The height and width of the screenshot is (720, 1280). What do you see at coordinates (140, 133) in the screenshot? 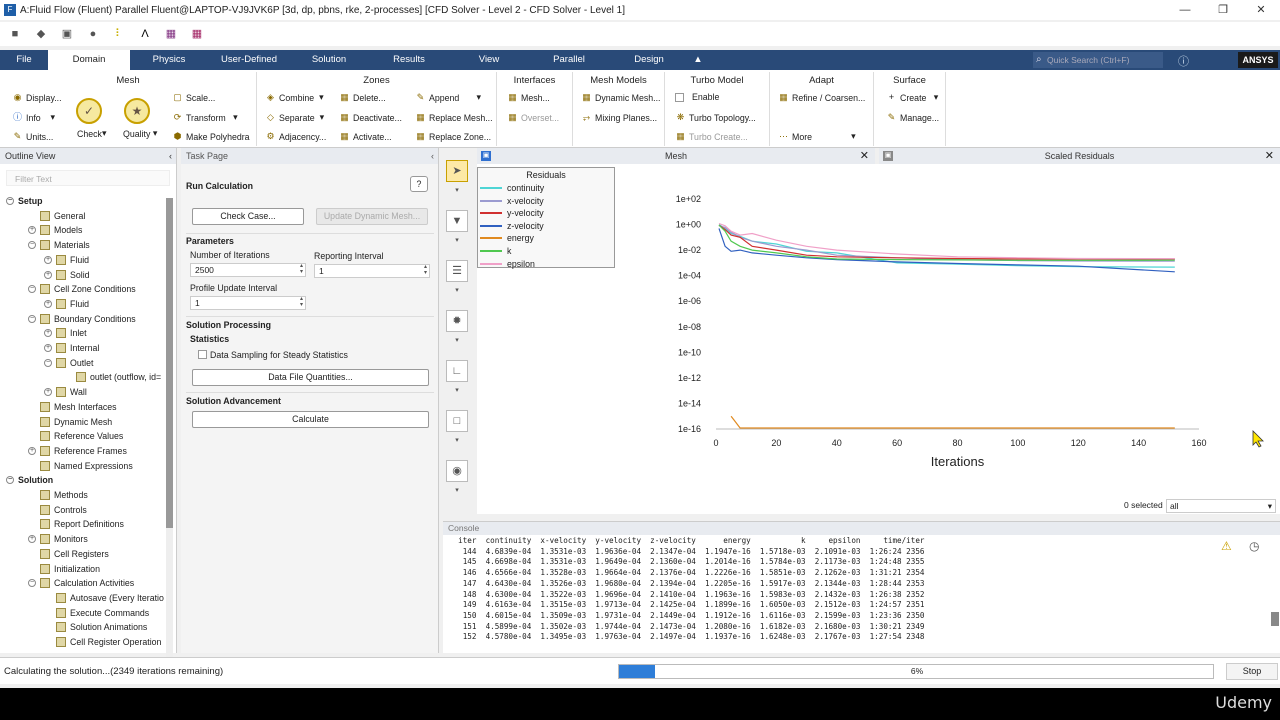
I see `quality-button: Quality ▾` at bounding box center [140, 133].